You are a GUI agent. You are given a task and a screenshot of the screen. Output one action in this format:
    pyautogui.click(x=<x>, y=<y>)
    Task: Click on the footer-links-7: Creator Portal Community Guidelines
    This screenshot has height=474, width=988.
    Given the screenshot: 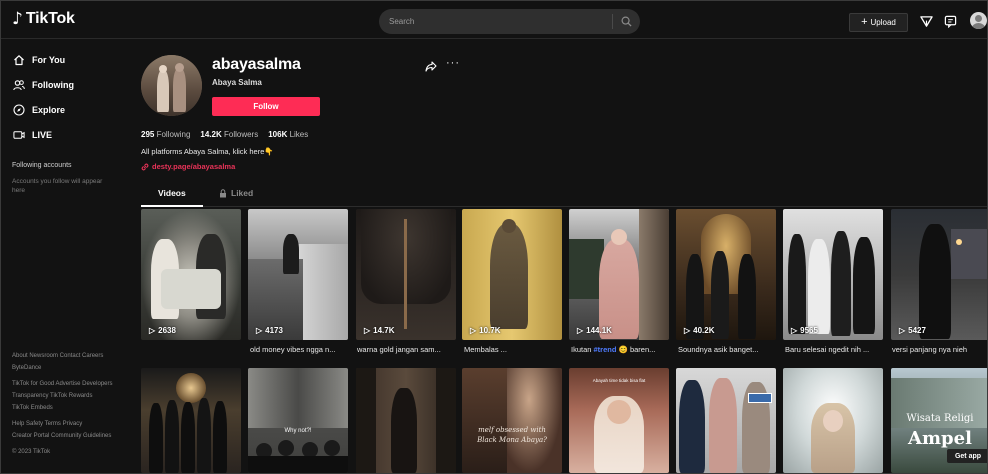 What is the action you would take?
    pyautogui.click(x=61, y=436)
    